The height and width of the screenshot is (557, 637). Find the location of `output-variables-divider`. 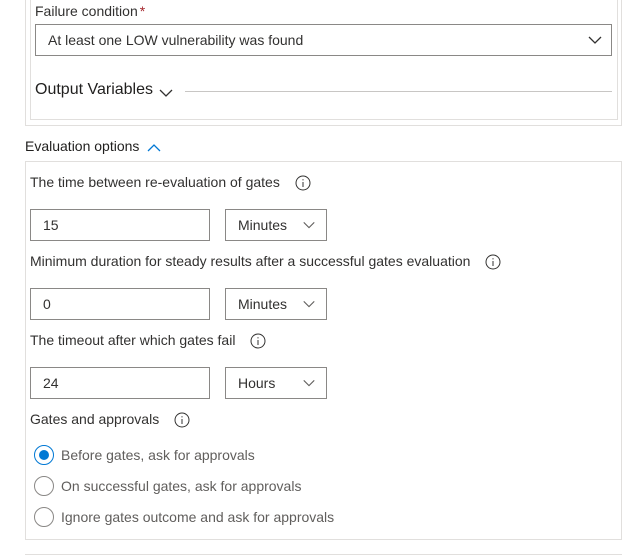

output-variables-divider is located at coordinates (398, 91).